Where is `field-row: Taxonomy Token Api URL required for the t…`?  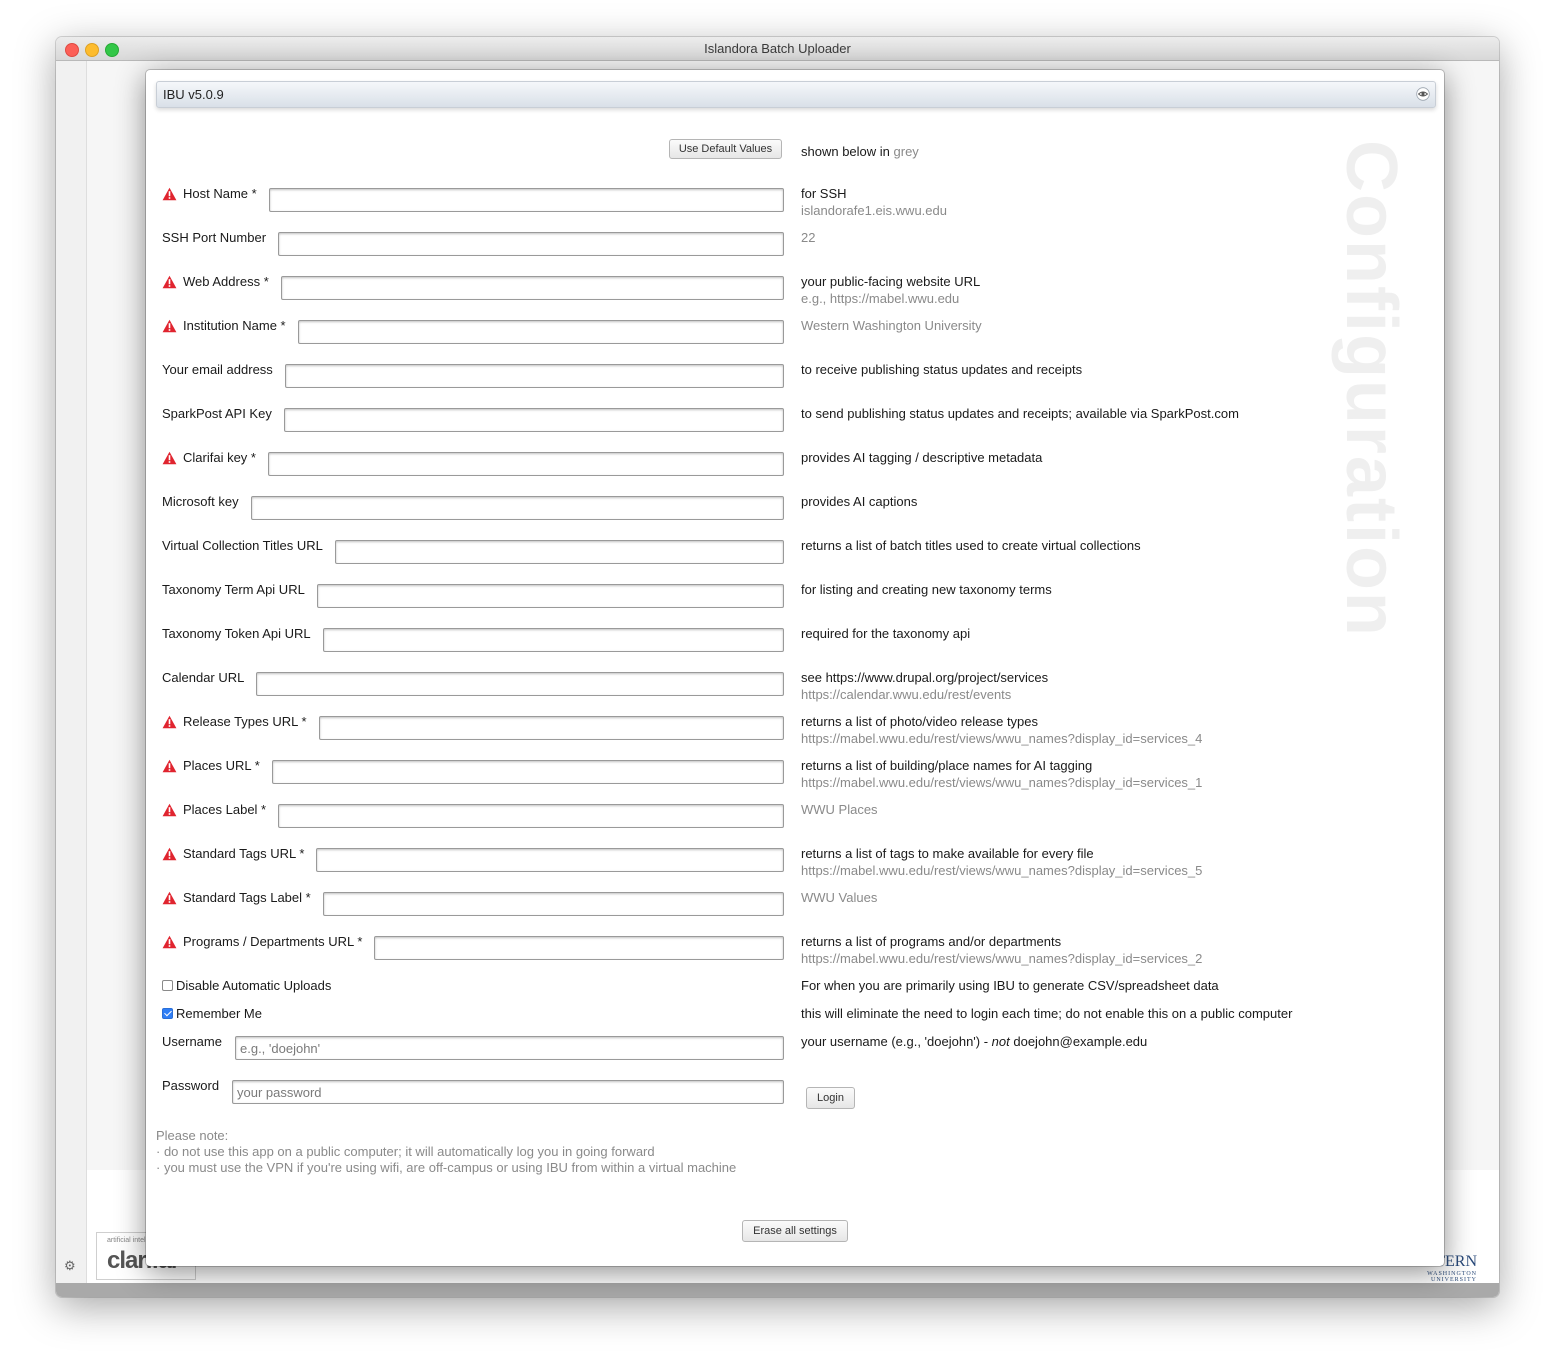 field-row: Taxonomy Token Api URL required for the t… is located at coordinates (795, 648).